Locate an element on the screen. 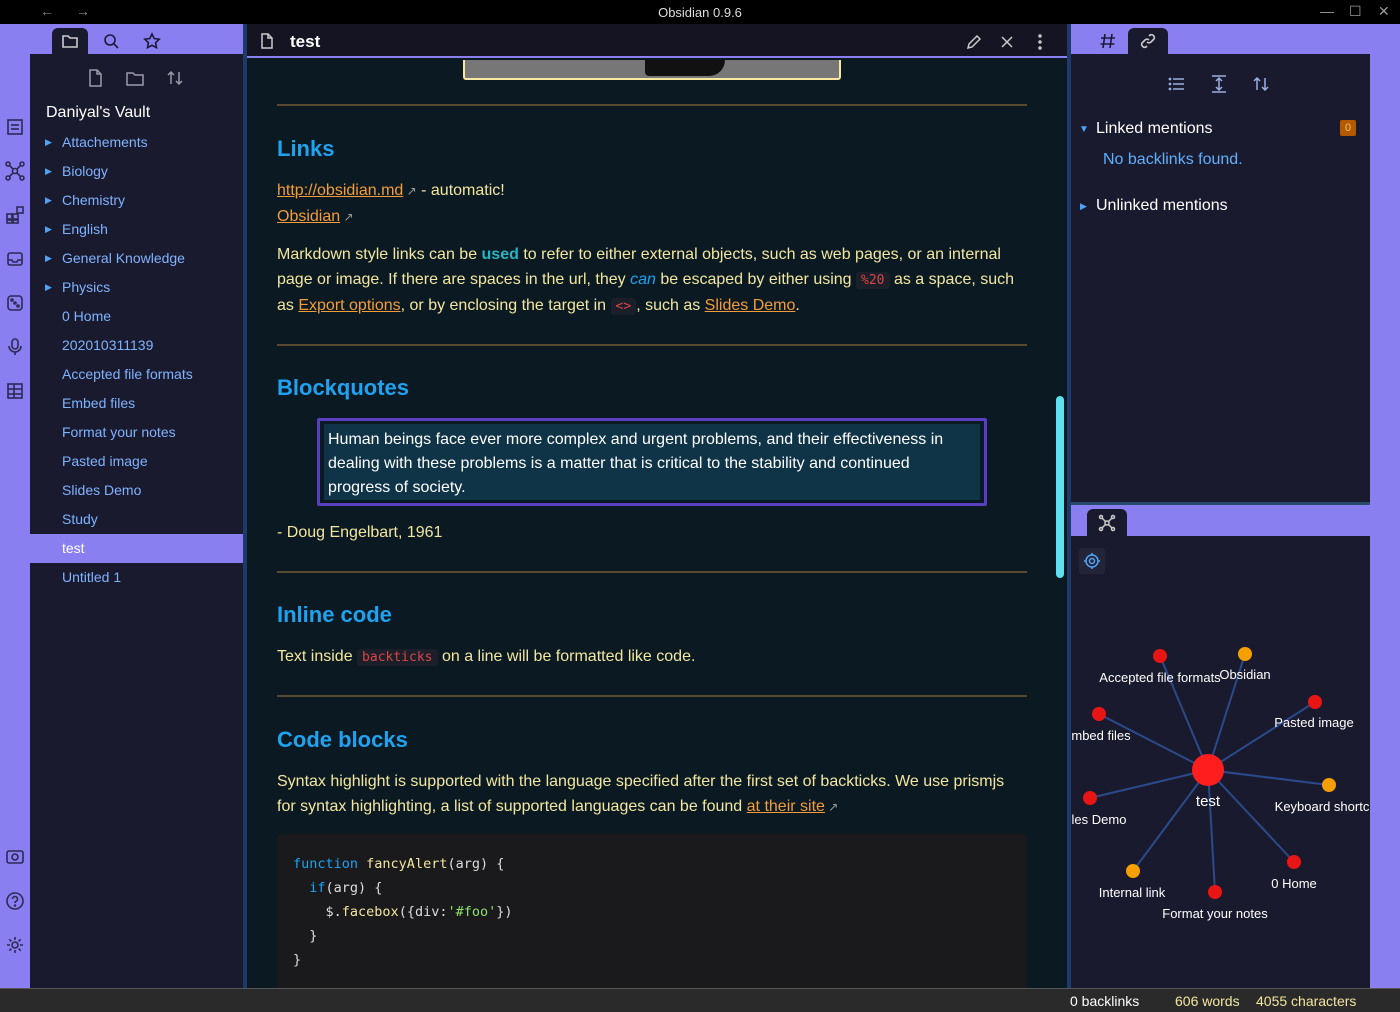  code-token: facebox is located at coordinates (370, 912).